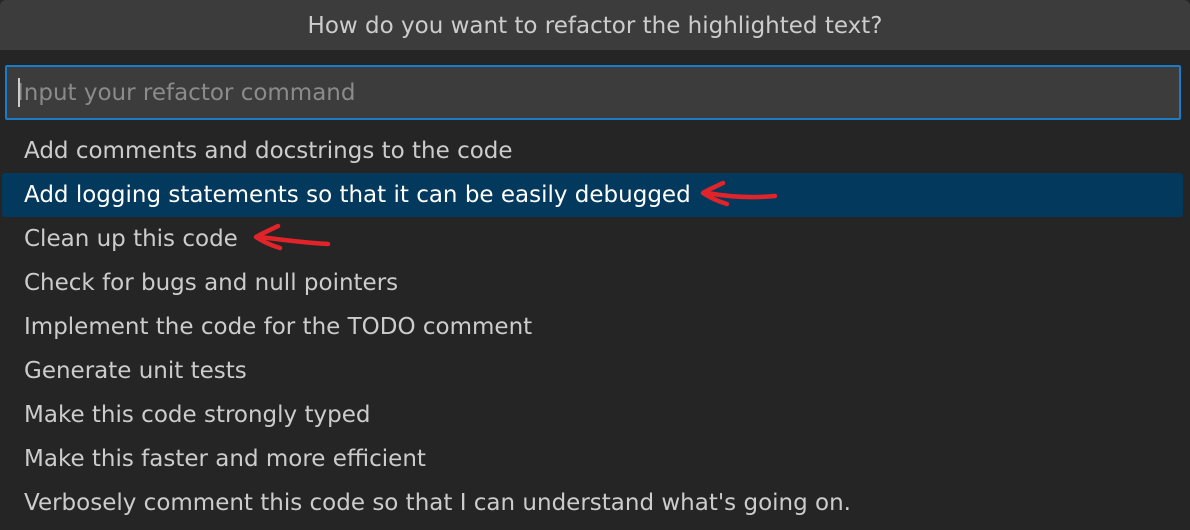 The image size is (1190, 530). What do you see at coordinates (592, 327) in the screenshot?
I see `list-item: Implement the code for the TODO comment` at bounding box center [592, 327].